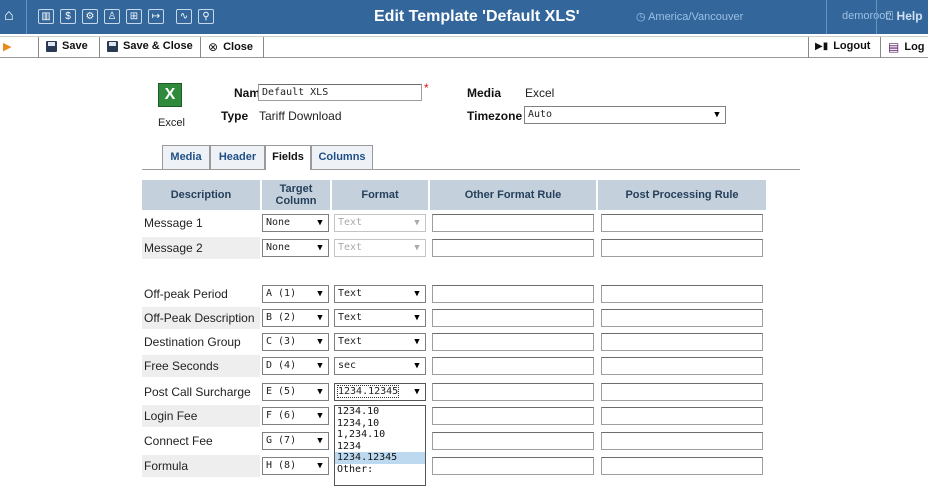 This screenshot has width=928, height=489. I want to click on logout-button: ▶▮ Logout, so click(842, 46).